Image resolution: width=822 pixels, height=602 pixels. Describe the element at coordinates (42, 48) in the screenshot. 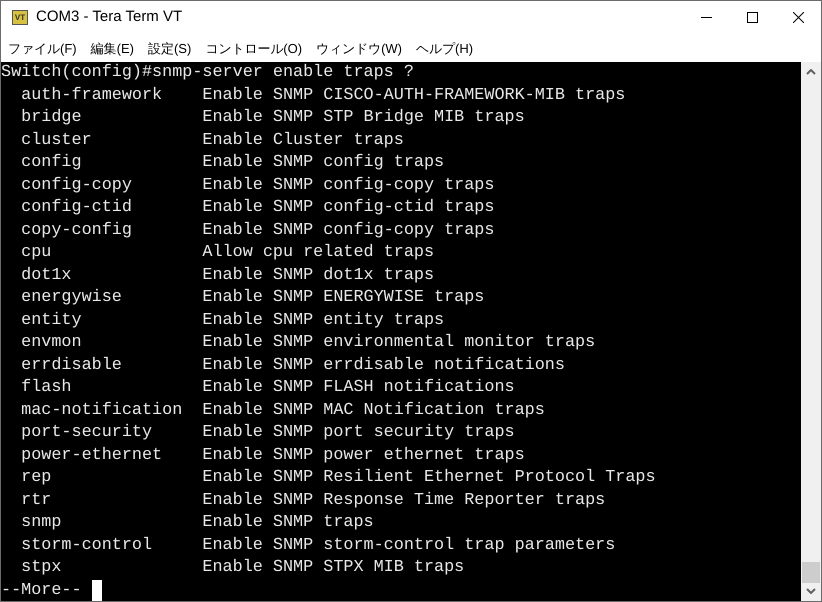

I see `menu-item: ファイル(F)` at that location.